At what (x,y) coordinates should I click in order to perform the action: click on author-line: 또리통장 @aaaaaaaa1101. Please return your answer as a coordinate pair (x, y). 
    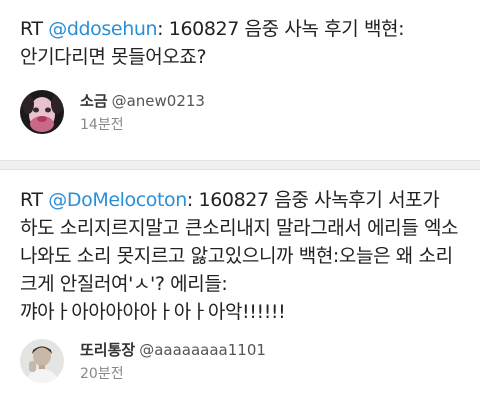
    Looking at the image, I should click on (173, 349).